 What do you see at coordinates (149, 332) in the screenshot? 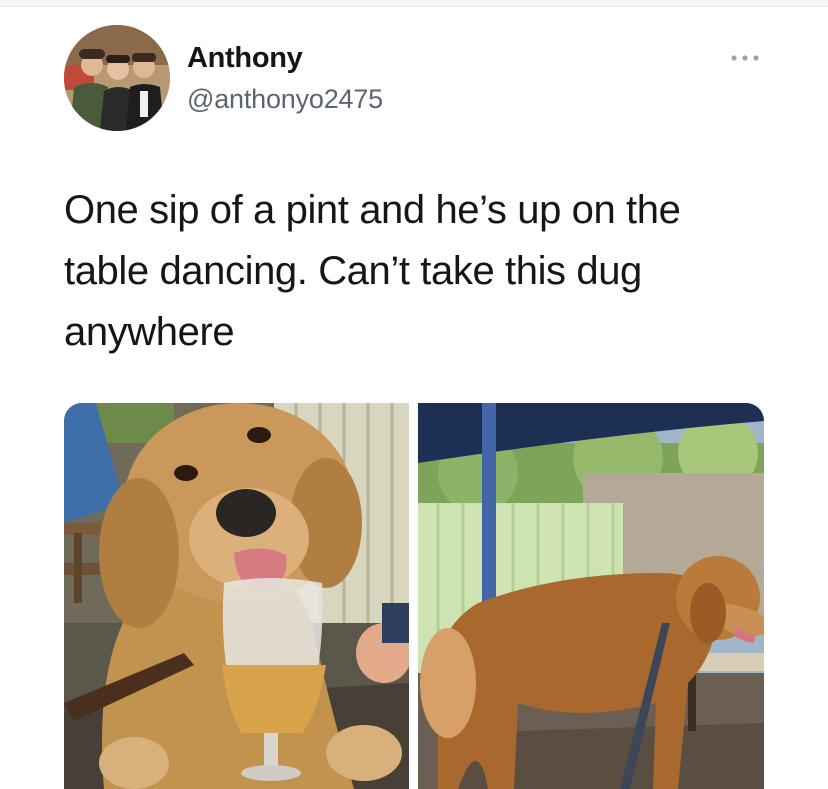
I see `tweet-text-line: anywhere` at bounding box center [149, 332].